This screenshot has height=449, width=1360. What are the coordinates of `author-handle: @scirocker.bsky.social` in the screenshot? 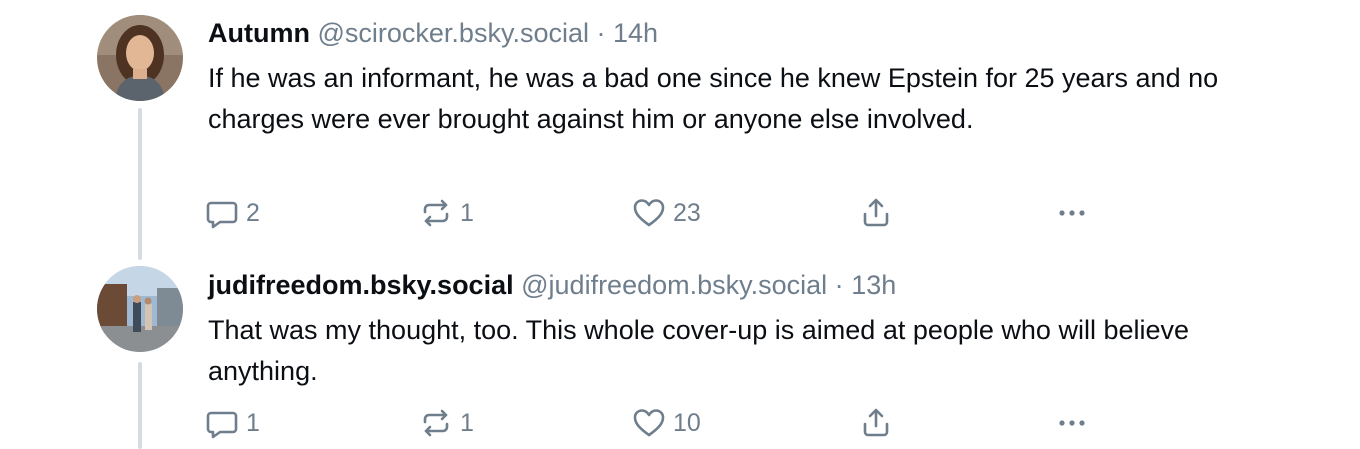 It's located at (453, 33).